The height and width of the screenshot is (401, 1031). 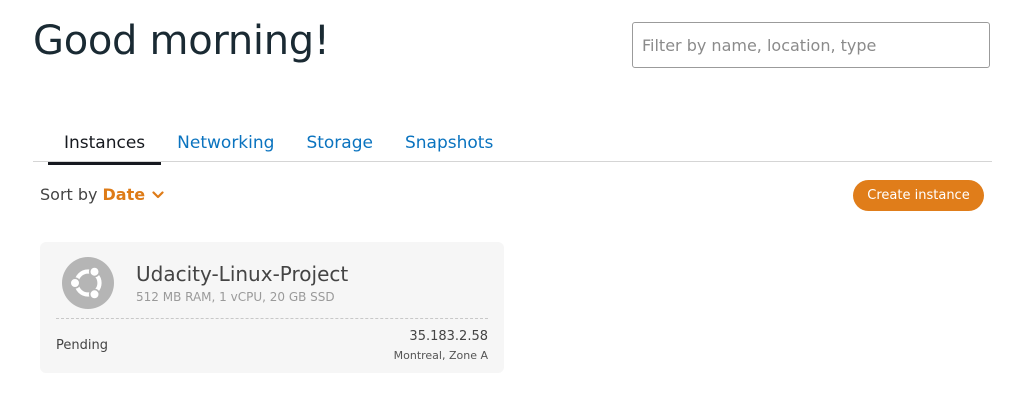 I want to click on sort-label: Sort by, so click(x=69, y=194).